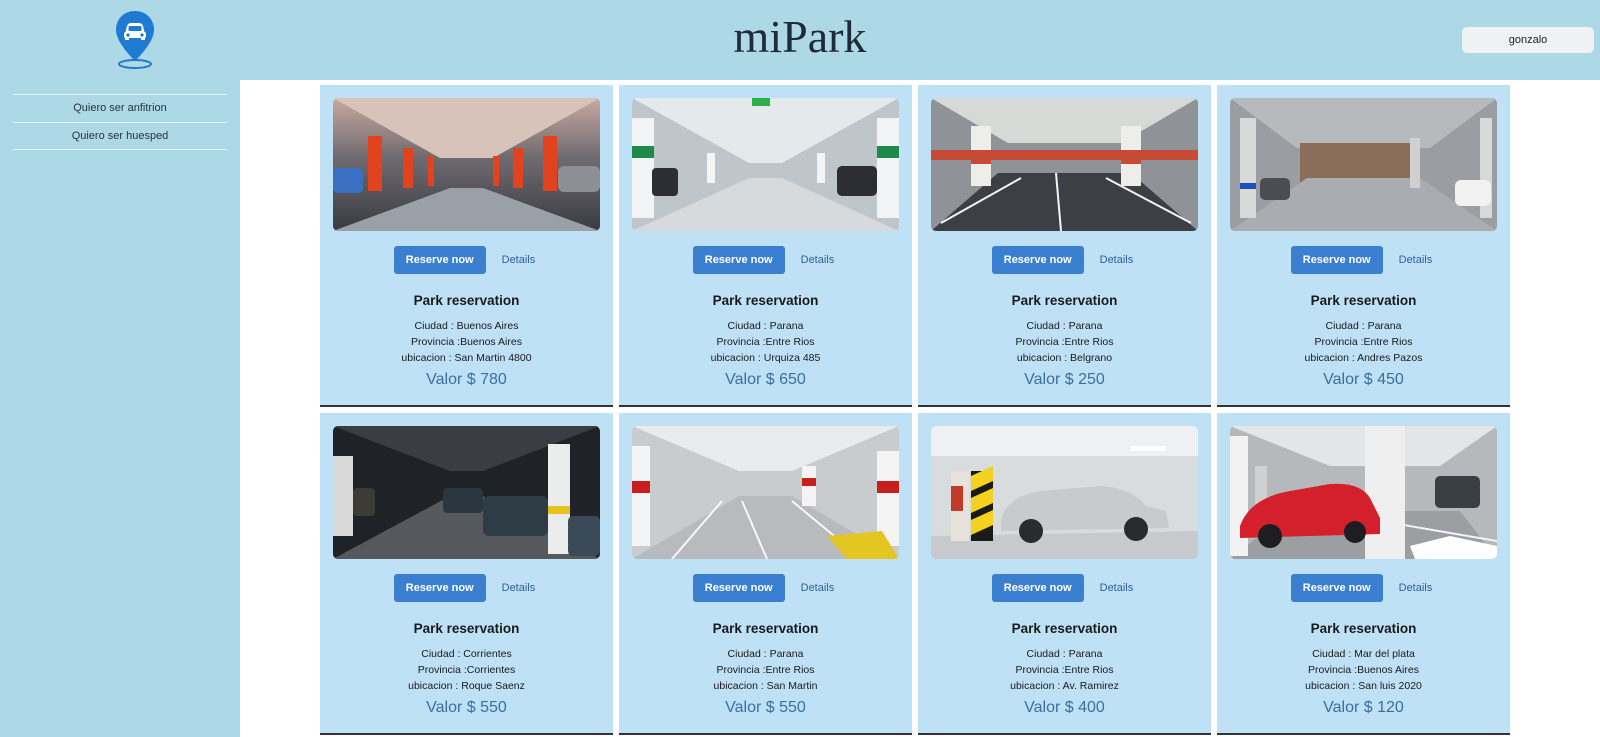 Image resolution: width=1600 pixels, height=737 pixels. What do you see at coordinates (765, 358) in the screenshot?
I see `card-ubicacion: ubicacion : Urquiza 485` at bounding box center [765, 358].